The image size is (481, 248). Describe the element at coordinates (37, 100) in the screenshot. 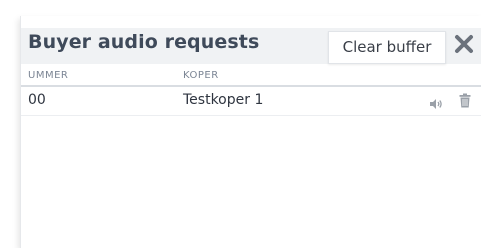

I see `cell-nummer: 00` at that location.